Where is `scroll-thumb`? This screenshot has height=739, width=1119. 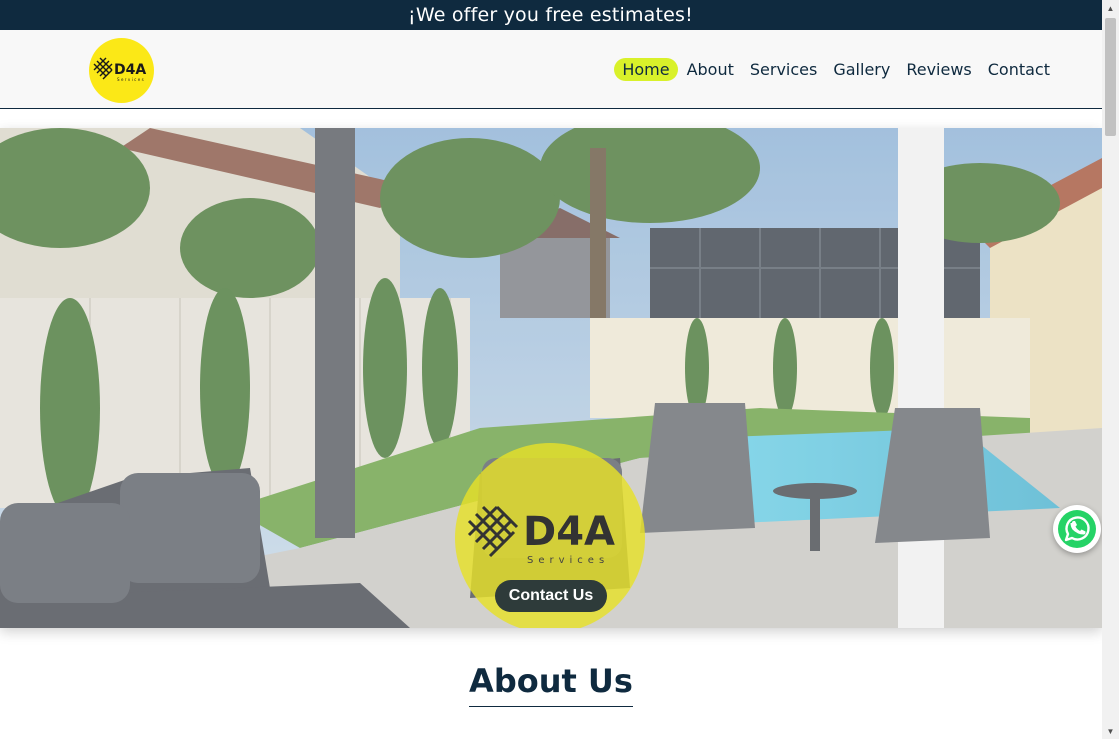
scroll-thumb is located at coordinates (1110, 77).